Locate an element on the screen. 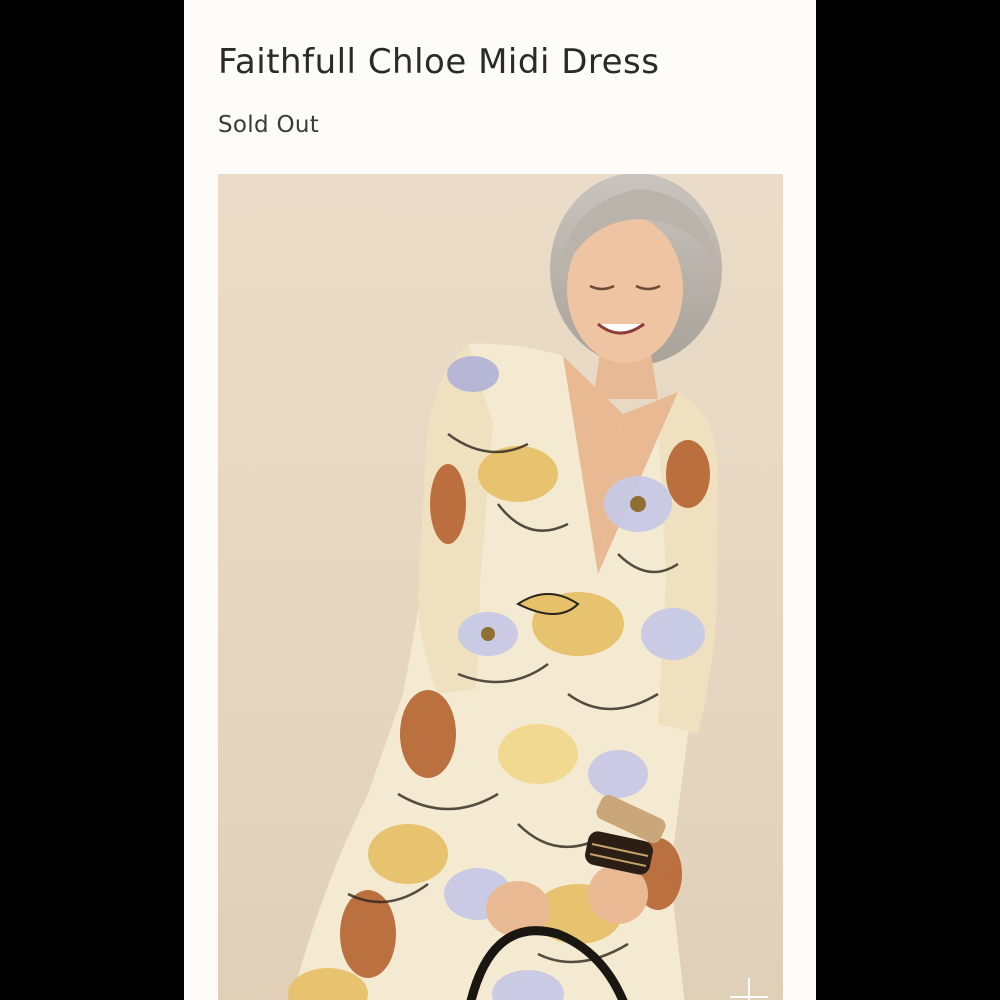 Image resolution: width=1000 pixels, height=1000 pixels. zoom-button is located at coordinates (749, 986).